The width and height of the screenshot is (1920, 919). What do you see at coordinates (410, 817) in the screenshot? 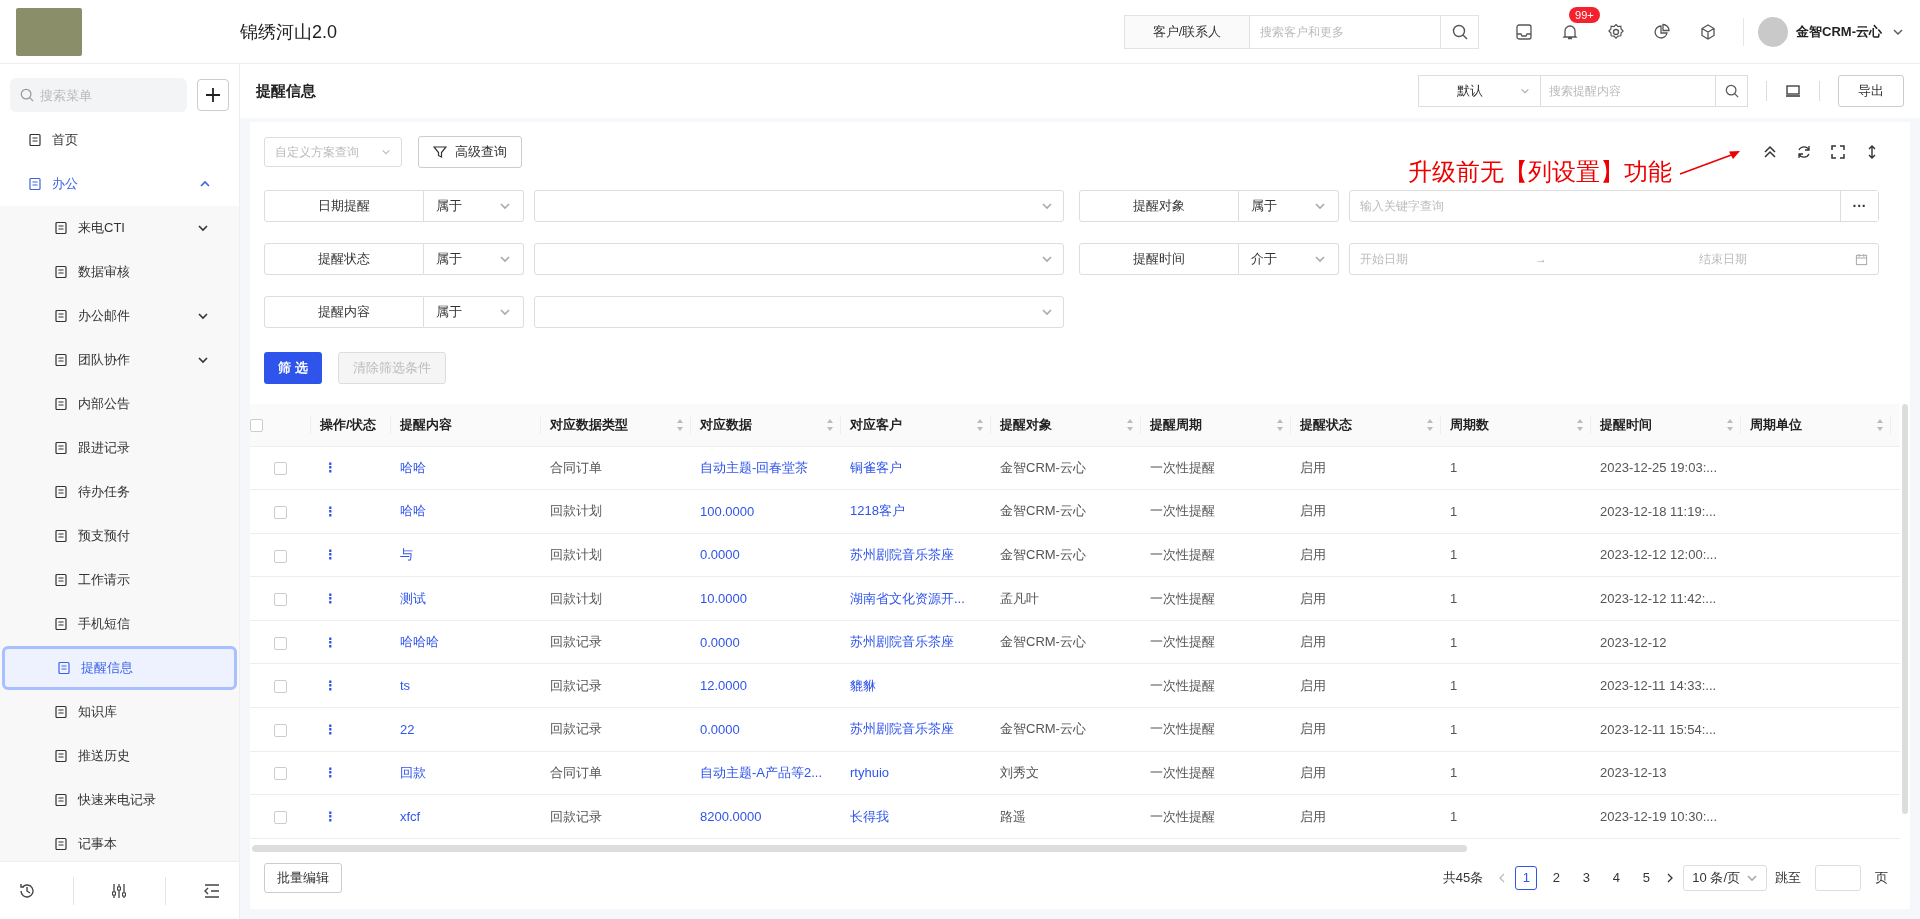
I see `link: xfcf` at bounding box center [410, 817].